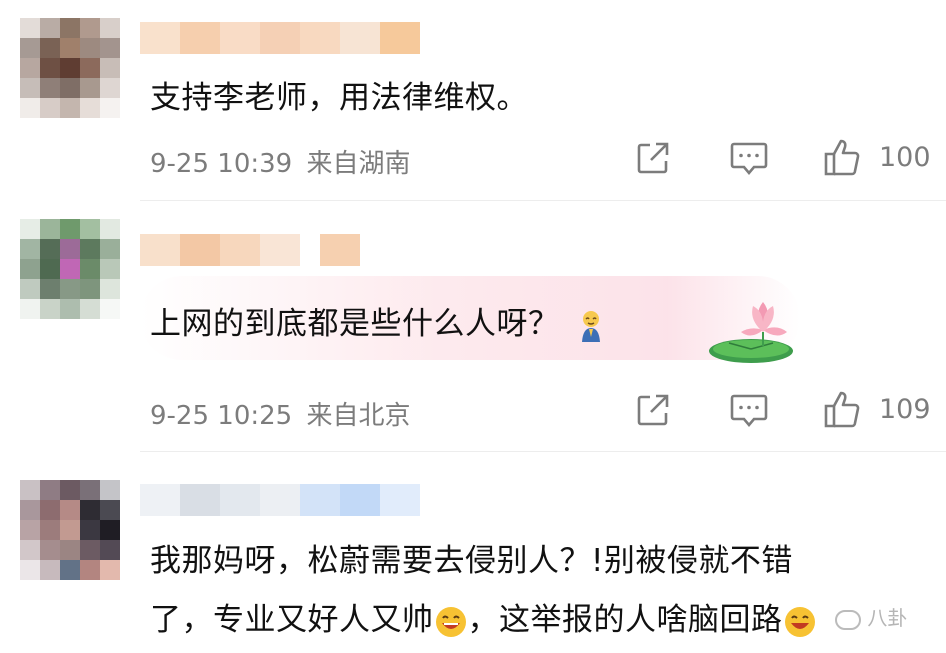  What do you see at coordinates (221, 164) in the screenshot?
I see `comment-time: 9-25 10:39` at bounding box center [221, 164].